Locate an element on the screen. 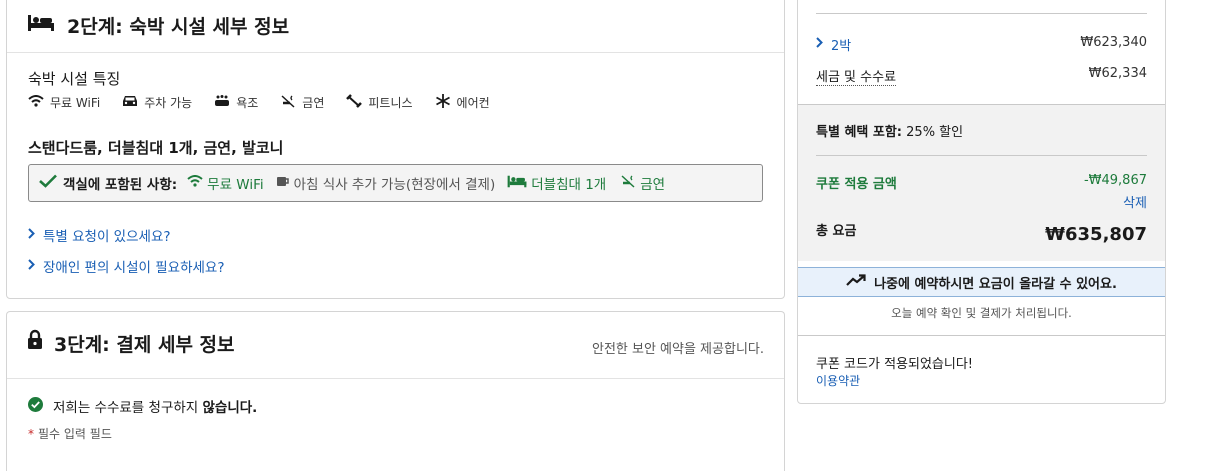  price-warning-text: 나중에 예약하시면 요금이 올라갈 수 있어요. is located at coordinates (995, 284).